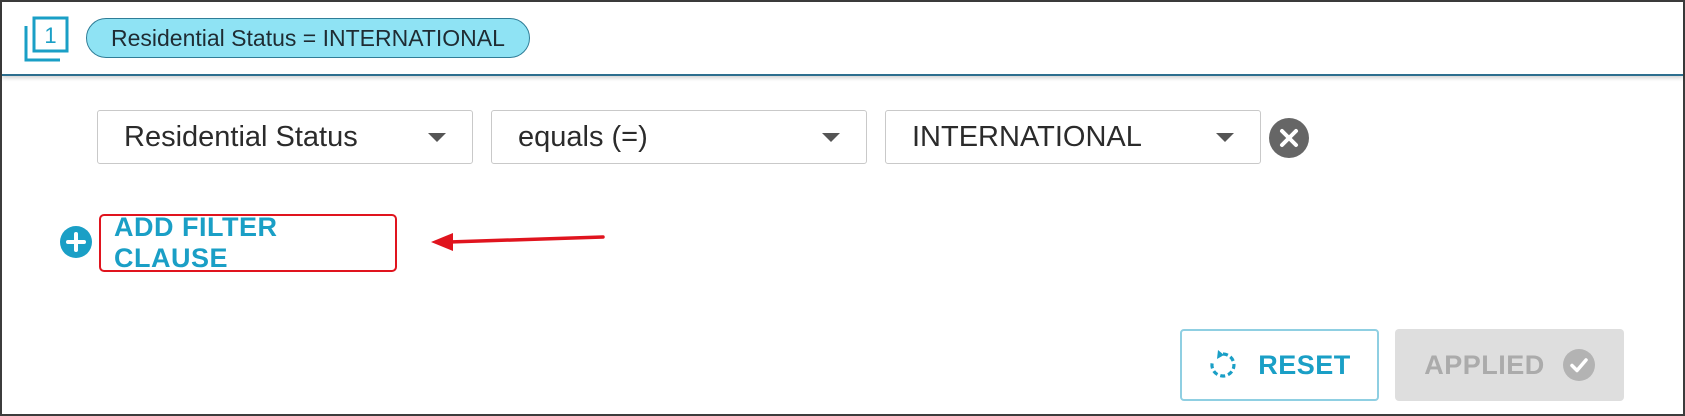  What do you see at coordinates (1027, 136) in the screenshot?
I see `value-dropdown-value: INTERNATIONAL` at bounding box center [1027, 136].